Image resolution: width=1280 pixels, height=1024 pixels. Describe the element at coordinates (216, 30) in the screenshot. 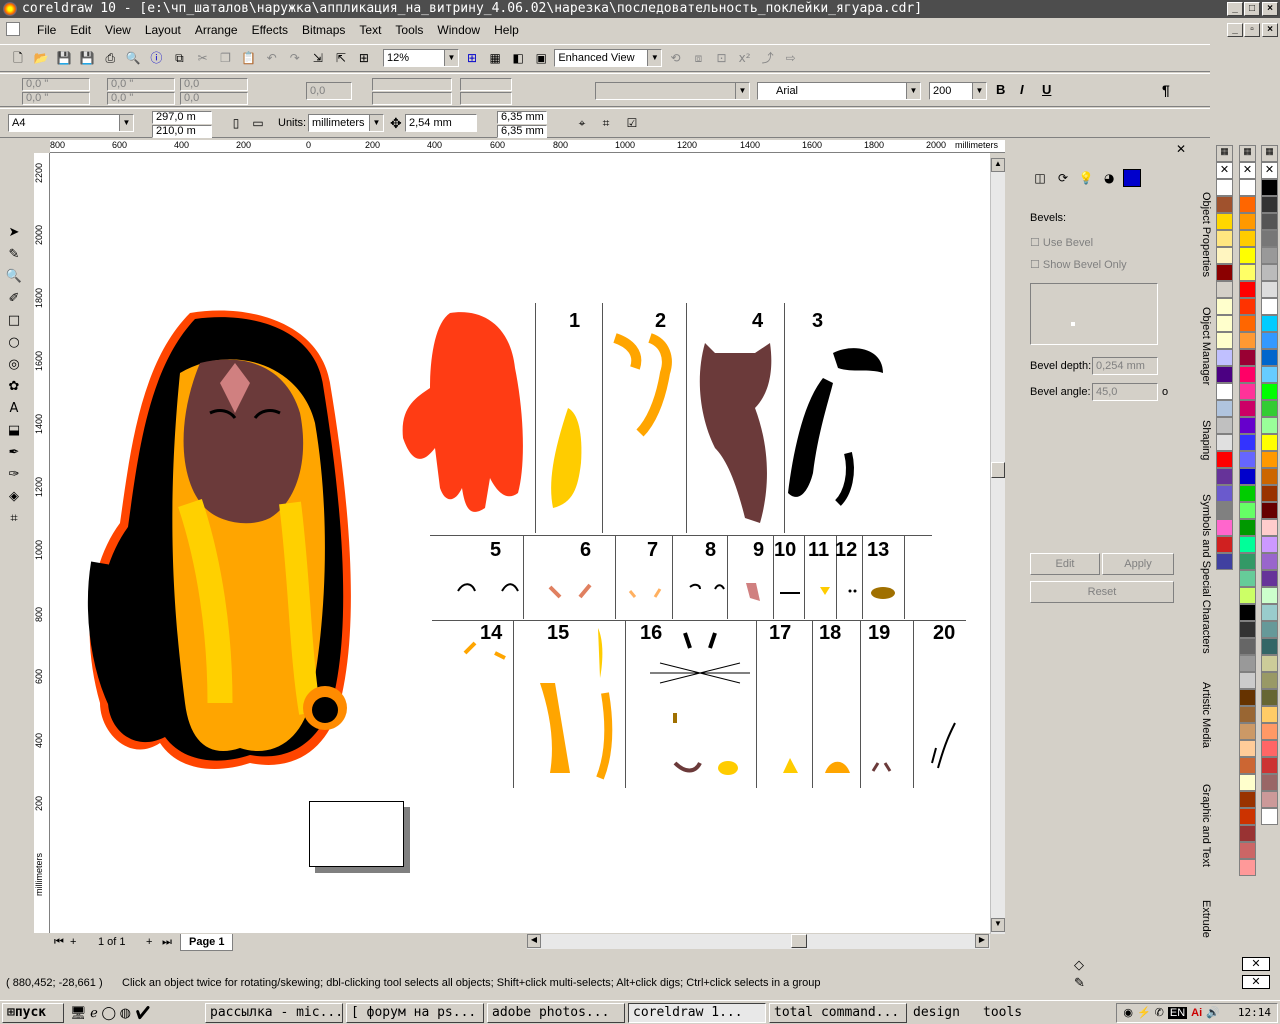

I see `menu-arrange: Arrange` at that location.